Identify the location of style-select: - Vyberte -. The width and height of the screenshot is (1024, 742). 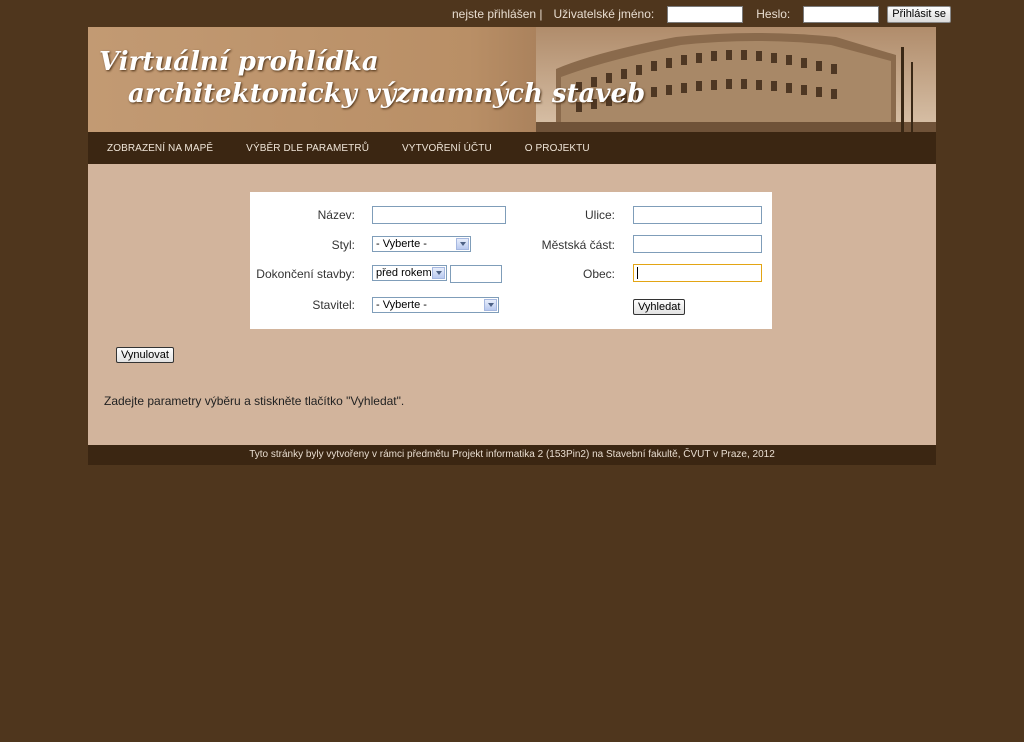
(421, 244).